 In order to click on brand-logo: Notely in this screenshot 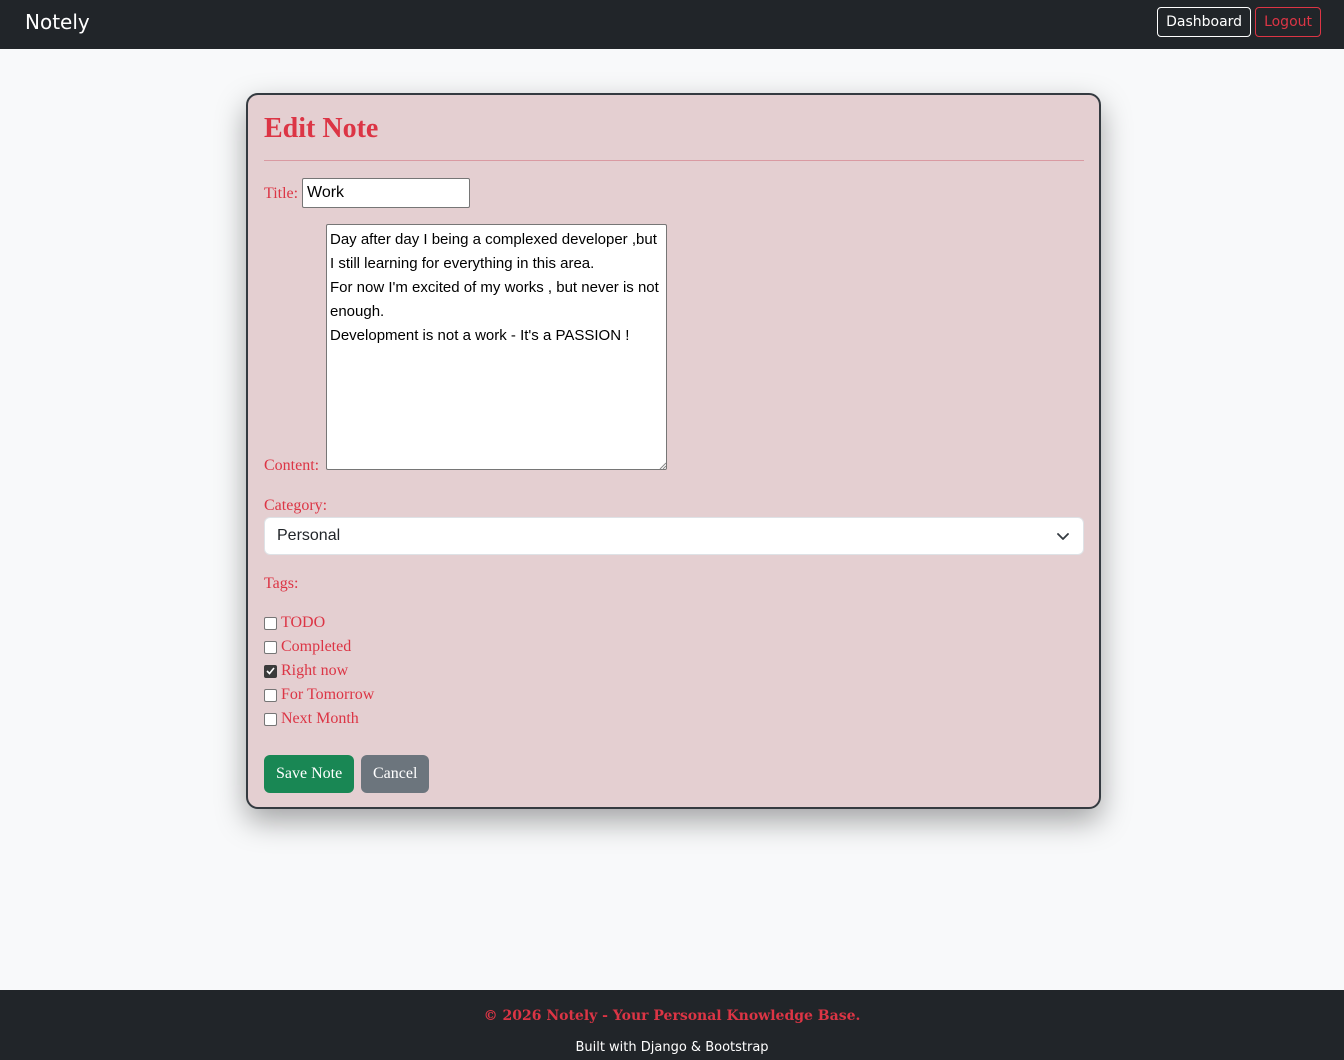, I will do `click(57, 22)`.